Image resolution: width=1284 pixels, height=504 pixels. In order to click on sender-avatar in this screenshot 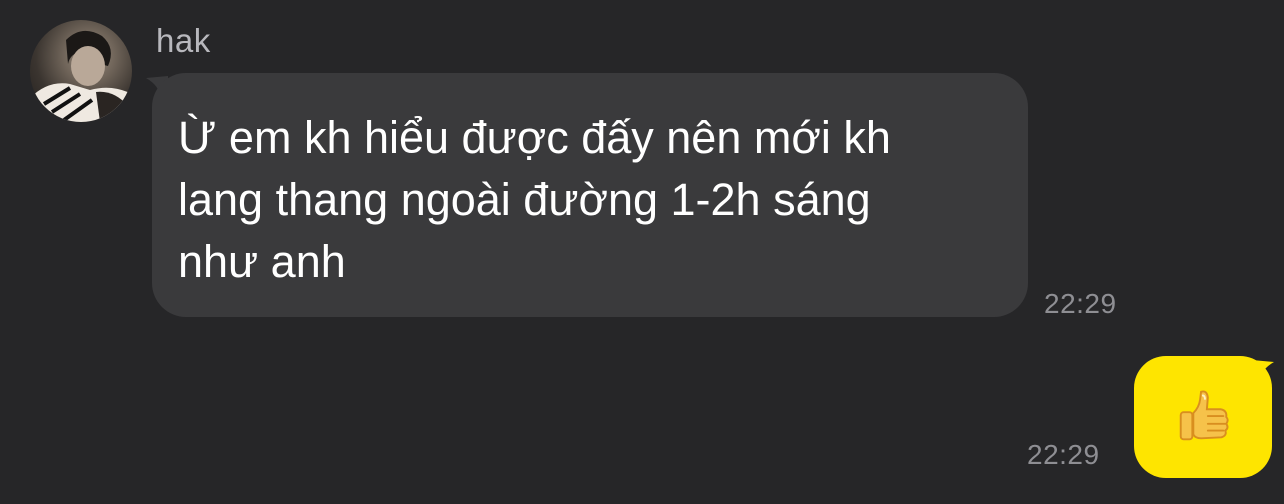, I will do `click(81, 71)`.